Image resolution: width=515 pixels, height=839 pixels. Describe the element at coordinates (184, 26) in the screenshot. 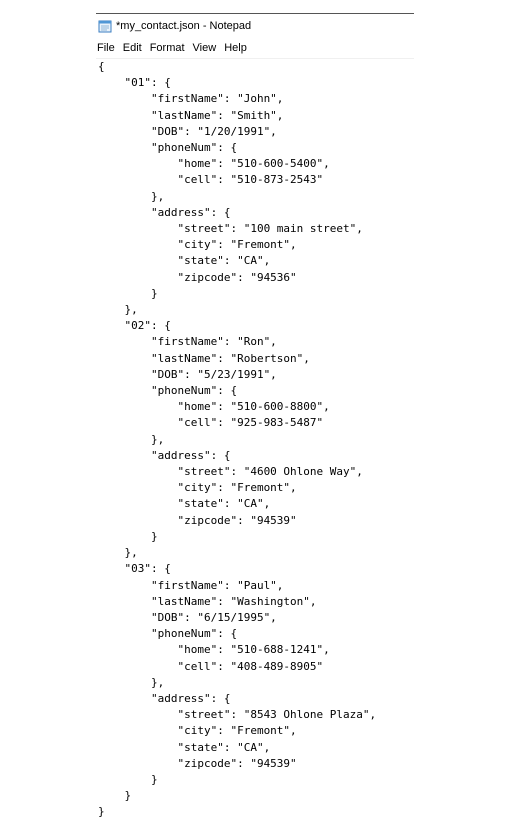

I see `window-title: *my_contact.json - Notepad` at that location.